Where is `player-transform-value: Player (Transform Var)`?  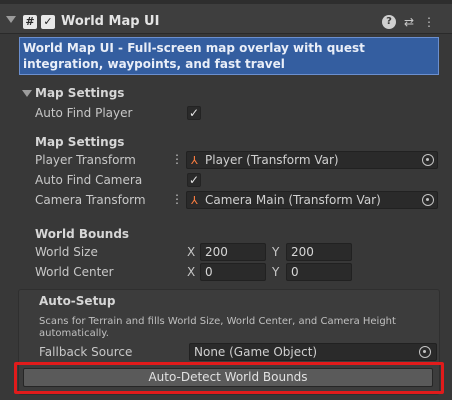 player-transform-value: Player (Transform Var) is located at coordinates (272, 160).